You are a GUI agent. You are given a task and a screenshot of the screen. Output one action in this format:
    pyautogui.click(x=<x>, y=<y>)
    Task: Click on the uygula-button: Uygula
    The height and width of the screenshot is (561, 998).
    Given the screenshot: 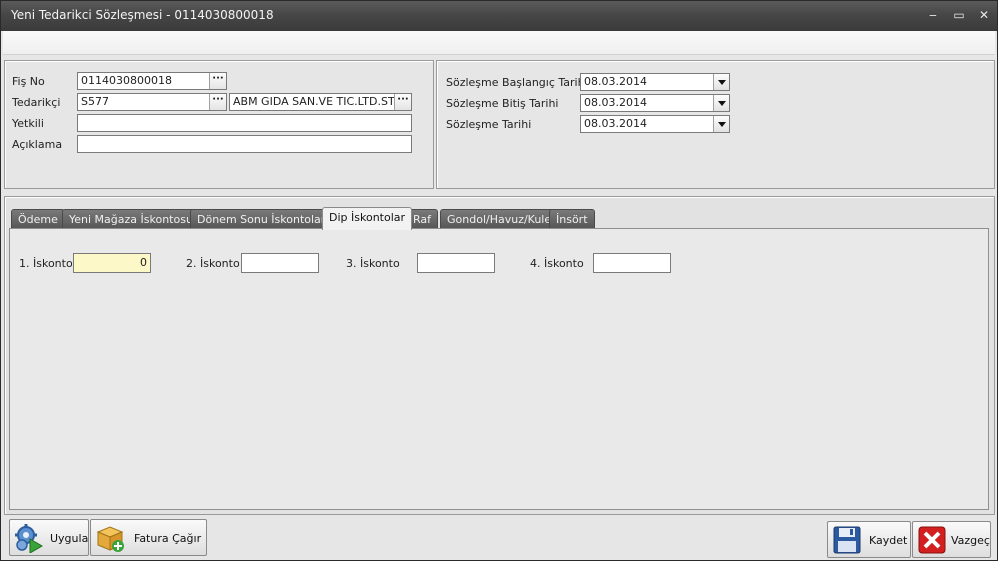 What is the action you would take?
    pyautogui.click(x=49, y=537)
    